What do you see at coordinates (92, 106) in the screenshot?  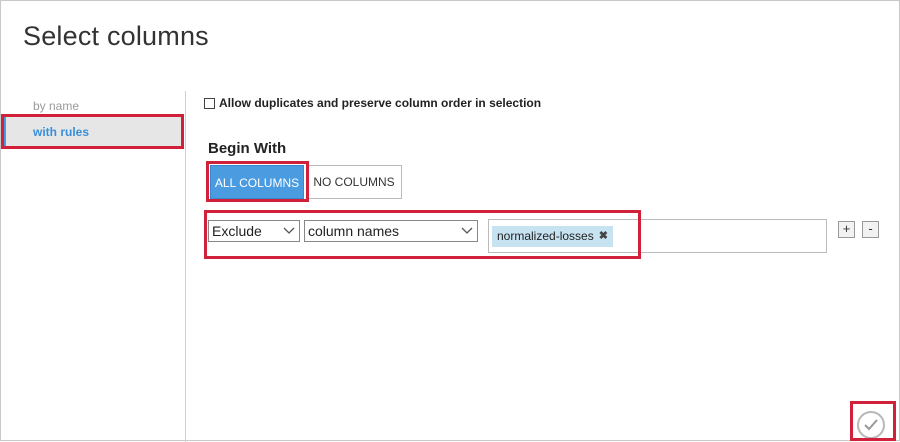 I see `sidebar-item-by-name: by name` at bounding box center [92, 106].